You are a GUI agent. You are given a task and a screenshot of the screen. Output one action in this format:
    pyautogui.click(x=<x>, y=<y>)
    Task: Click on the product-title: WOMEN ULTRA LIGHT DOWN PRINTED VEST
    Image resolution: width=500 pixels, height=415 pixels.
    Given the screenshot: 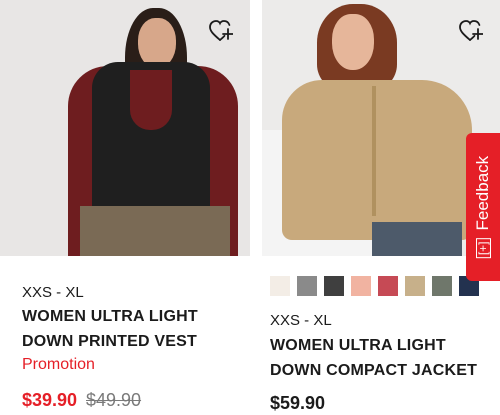 What is the action you would take?
    pyautogui.click(x=110, y=329)
    